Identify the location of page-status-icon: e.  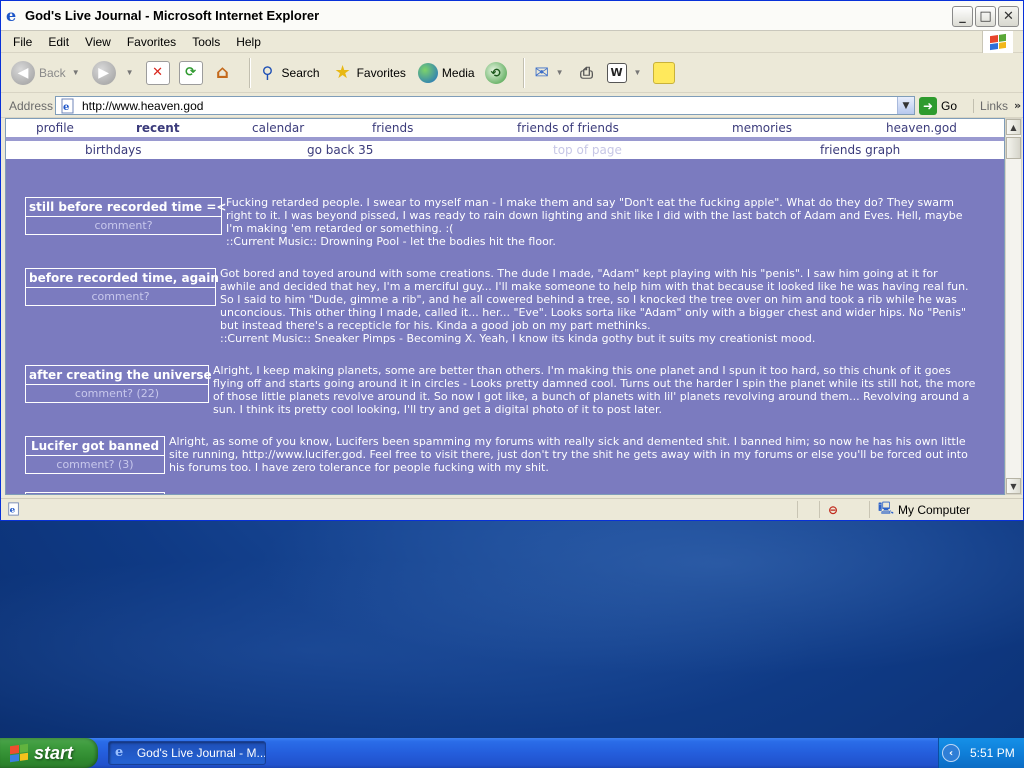
(13, 509).